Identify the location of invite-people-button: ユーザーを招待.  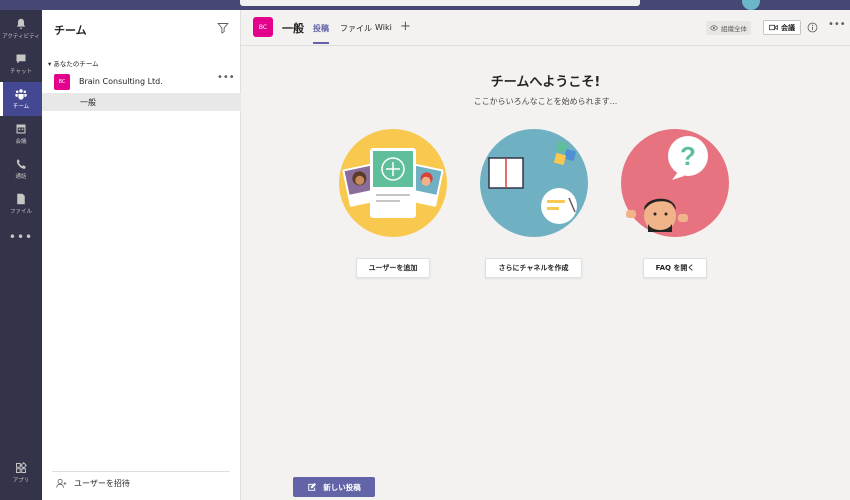
(93, 483).